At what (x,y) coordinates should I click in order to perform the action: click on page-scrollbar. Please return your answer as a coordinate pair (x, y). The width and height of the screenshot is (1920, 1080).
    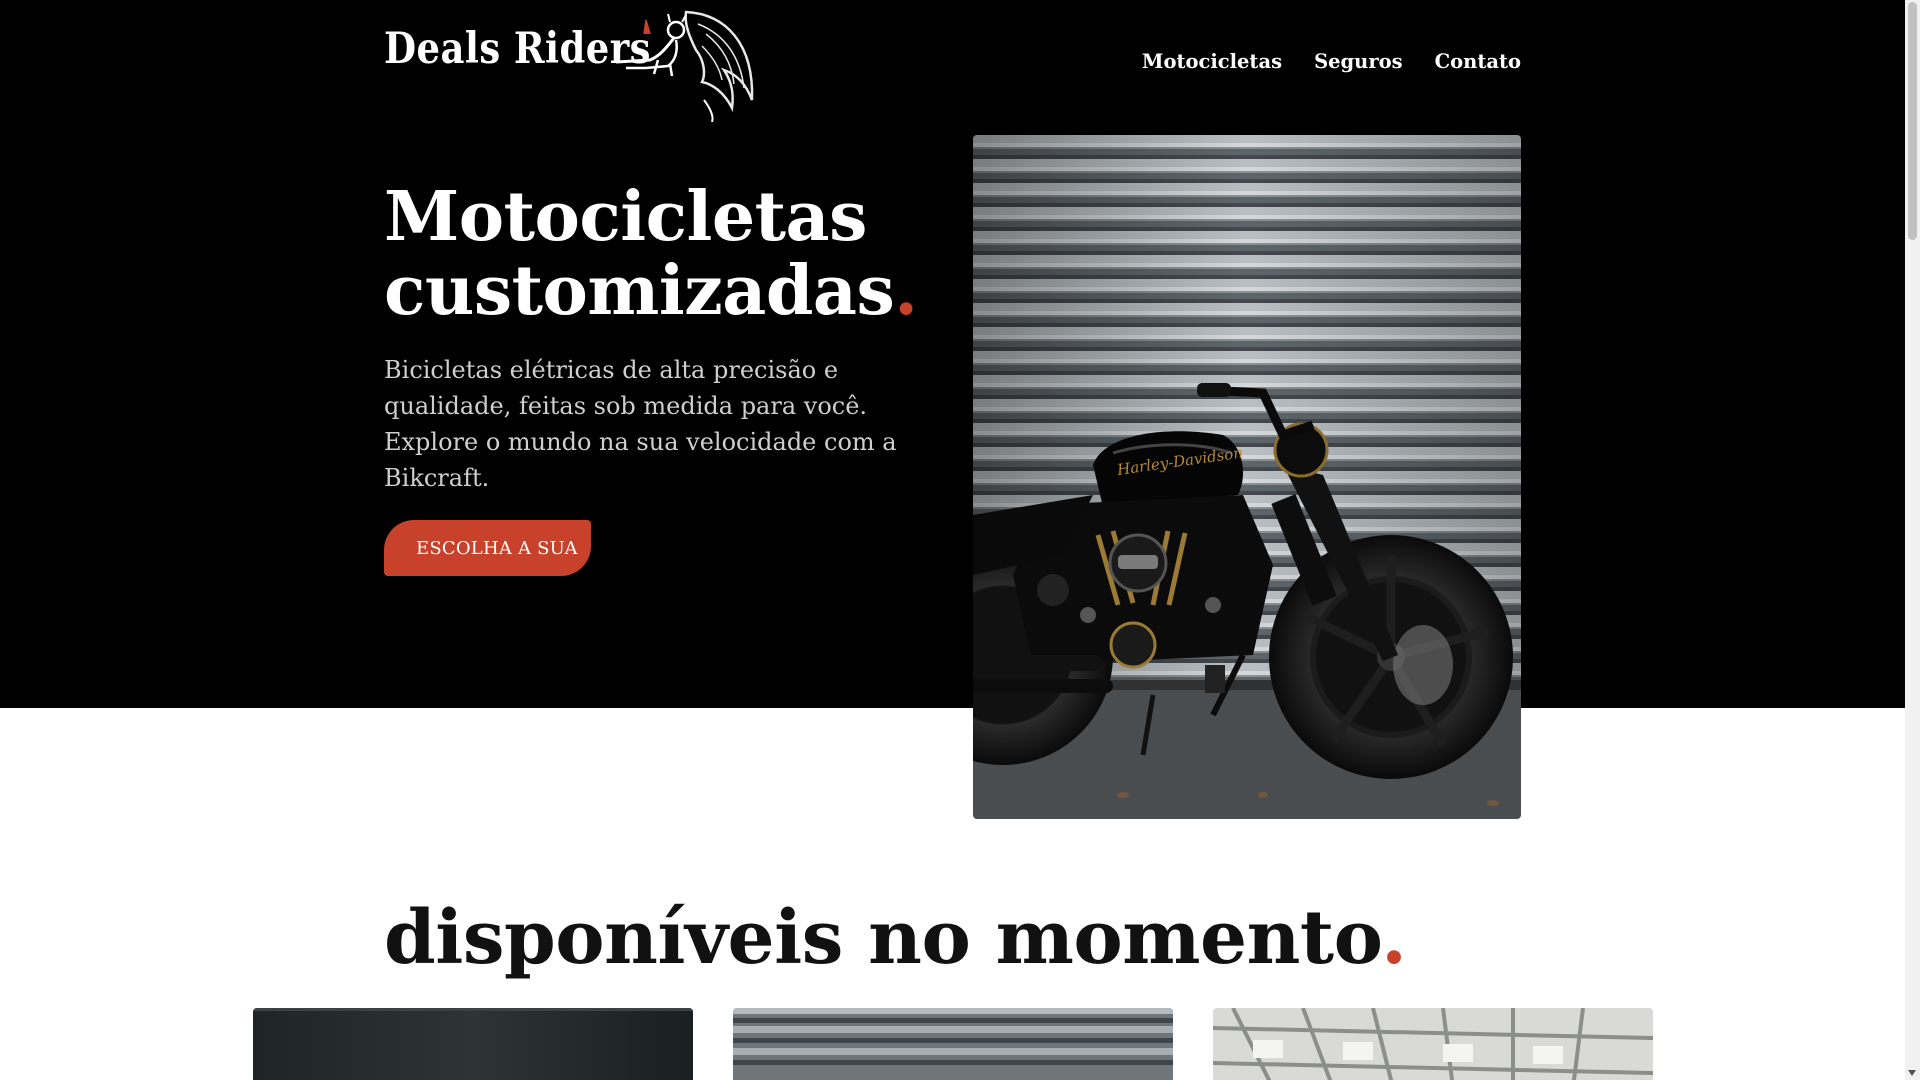
    Looking at the image, I should click on (1912, 540).